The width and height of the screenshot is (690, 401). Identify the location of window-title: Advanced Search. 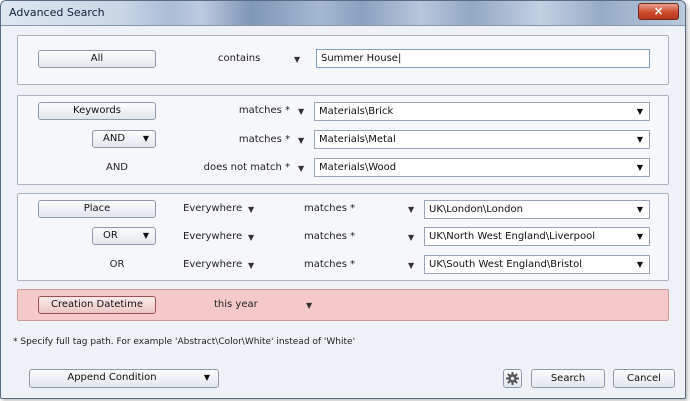
(57, 12).